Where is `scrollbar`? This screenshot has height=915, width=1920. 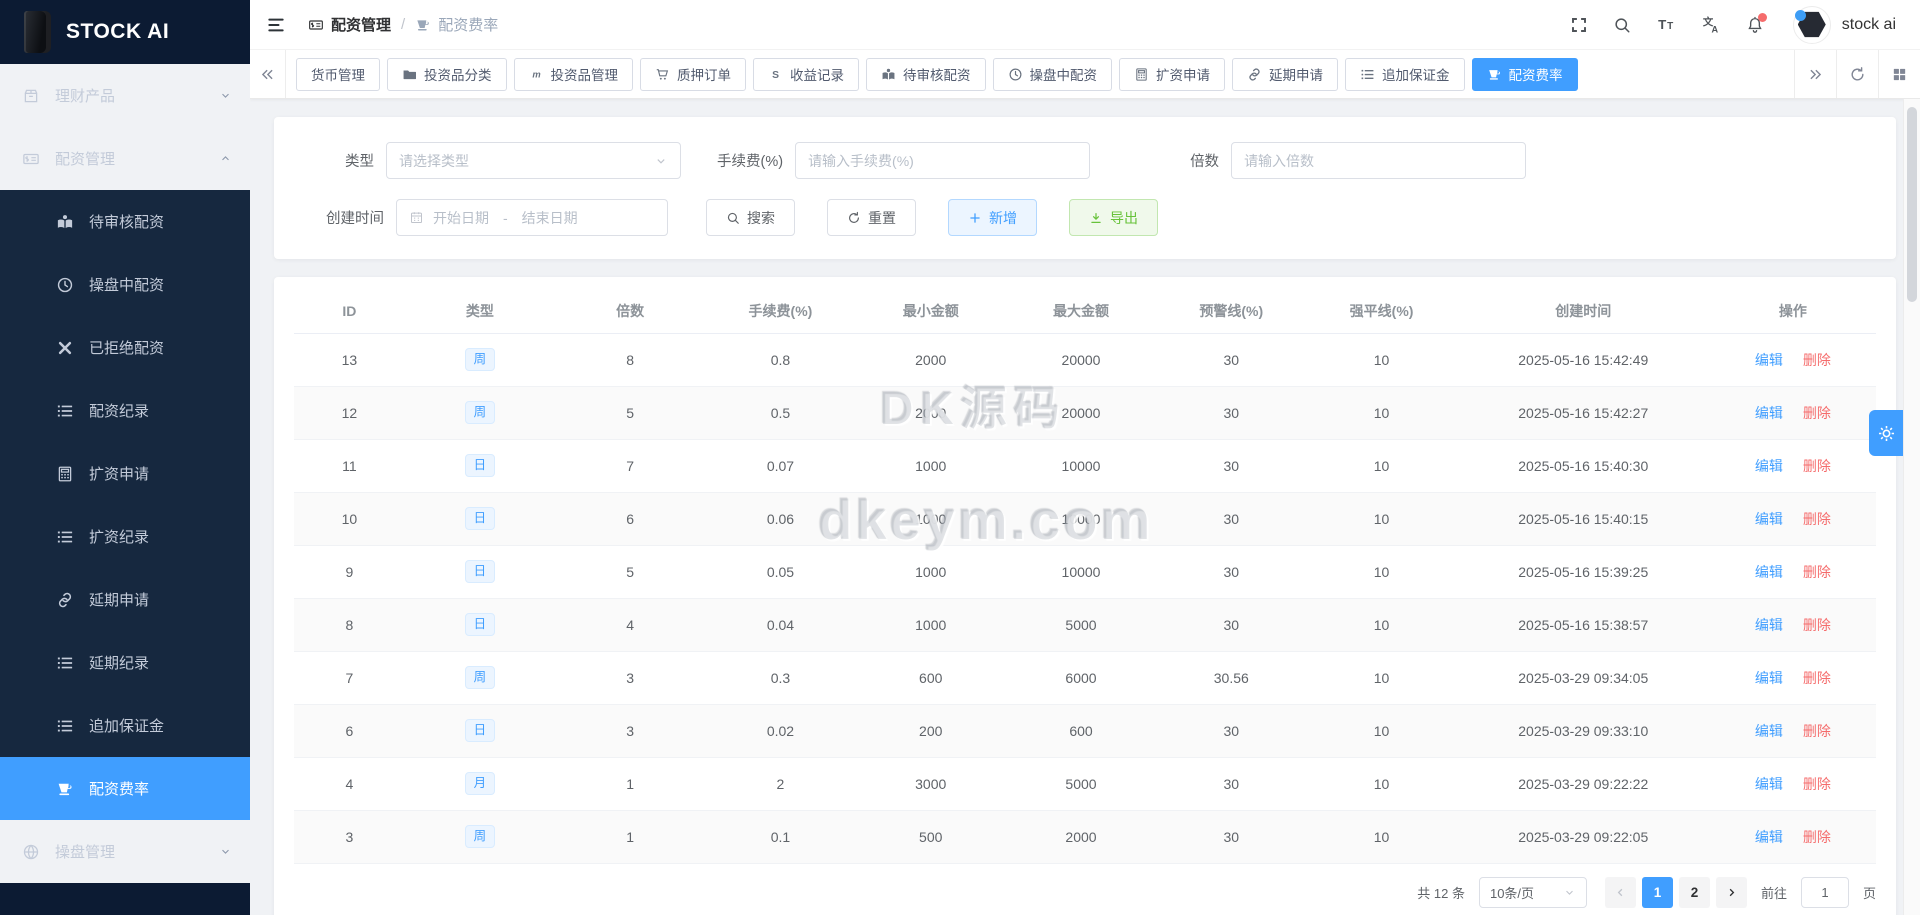
scrollbar is located at coordinates (1911, 507).